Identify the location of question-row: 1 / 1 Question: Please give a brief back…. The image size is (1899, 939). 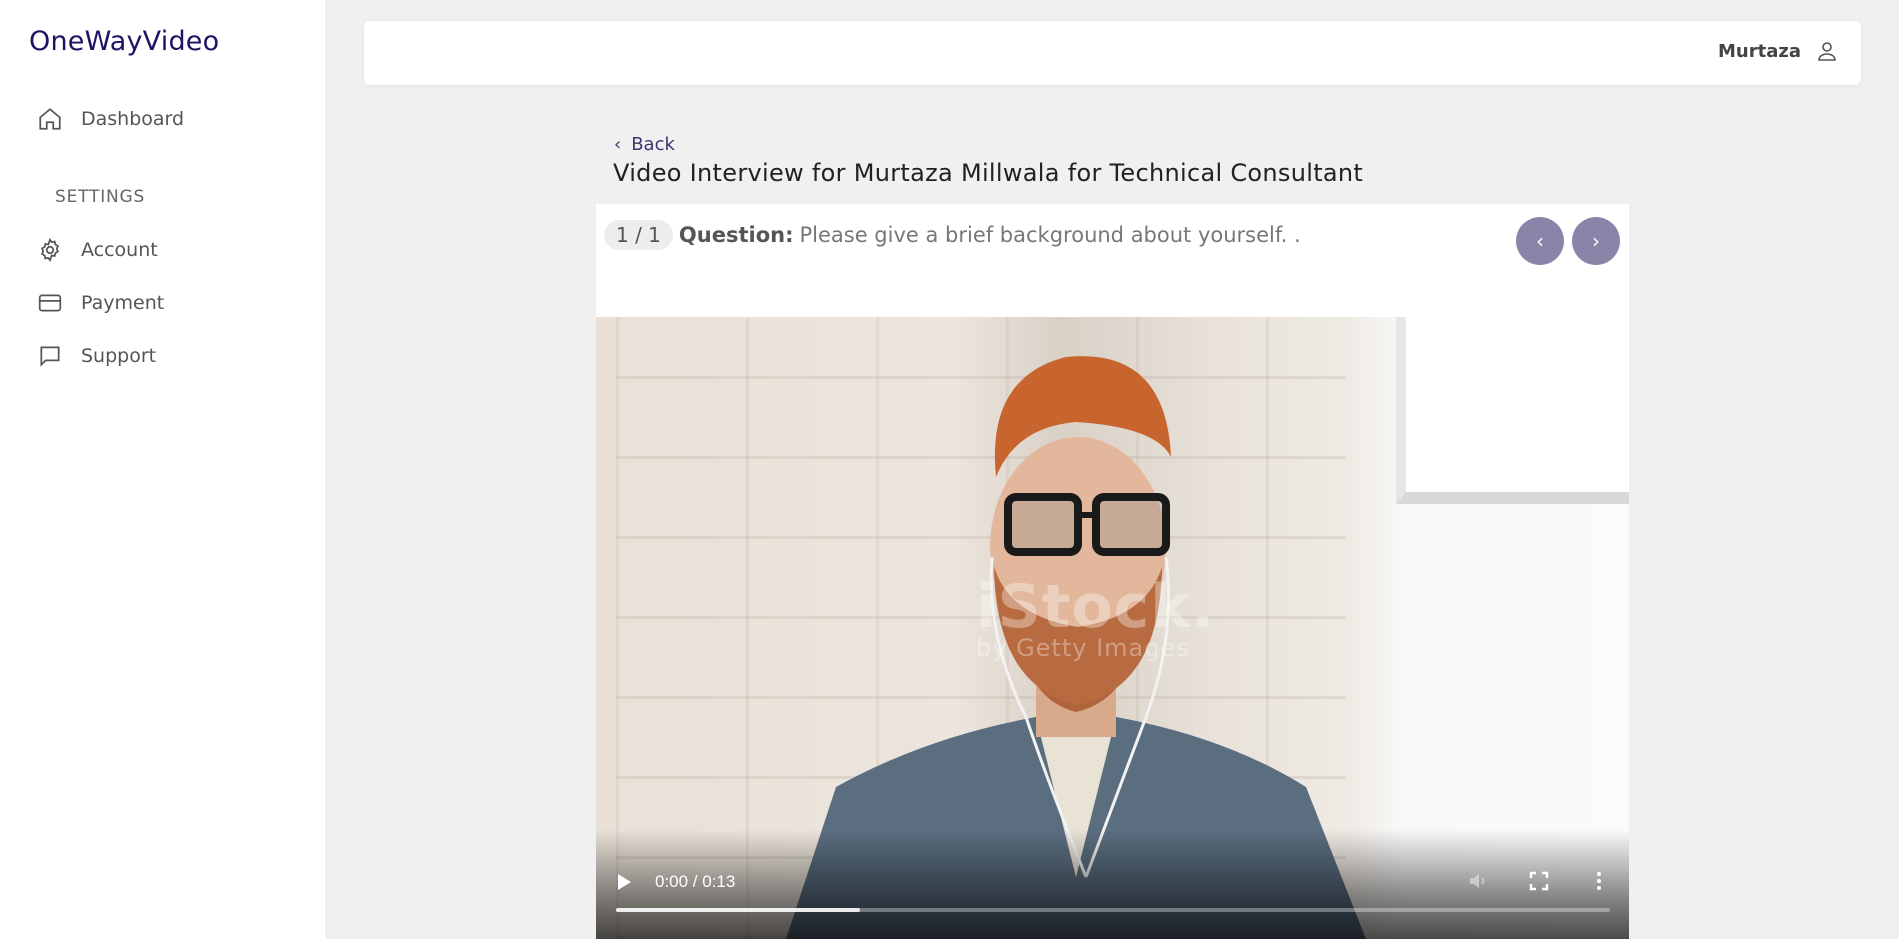
(952, 235).